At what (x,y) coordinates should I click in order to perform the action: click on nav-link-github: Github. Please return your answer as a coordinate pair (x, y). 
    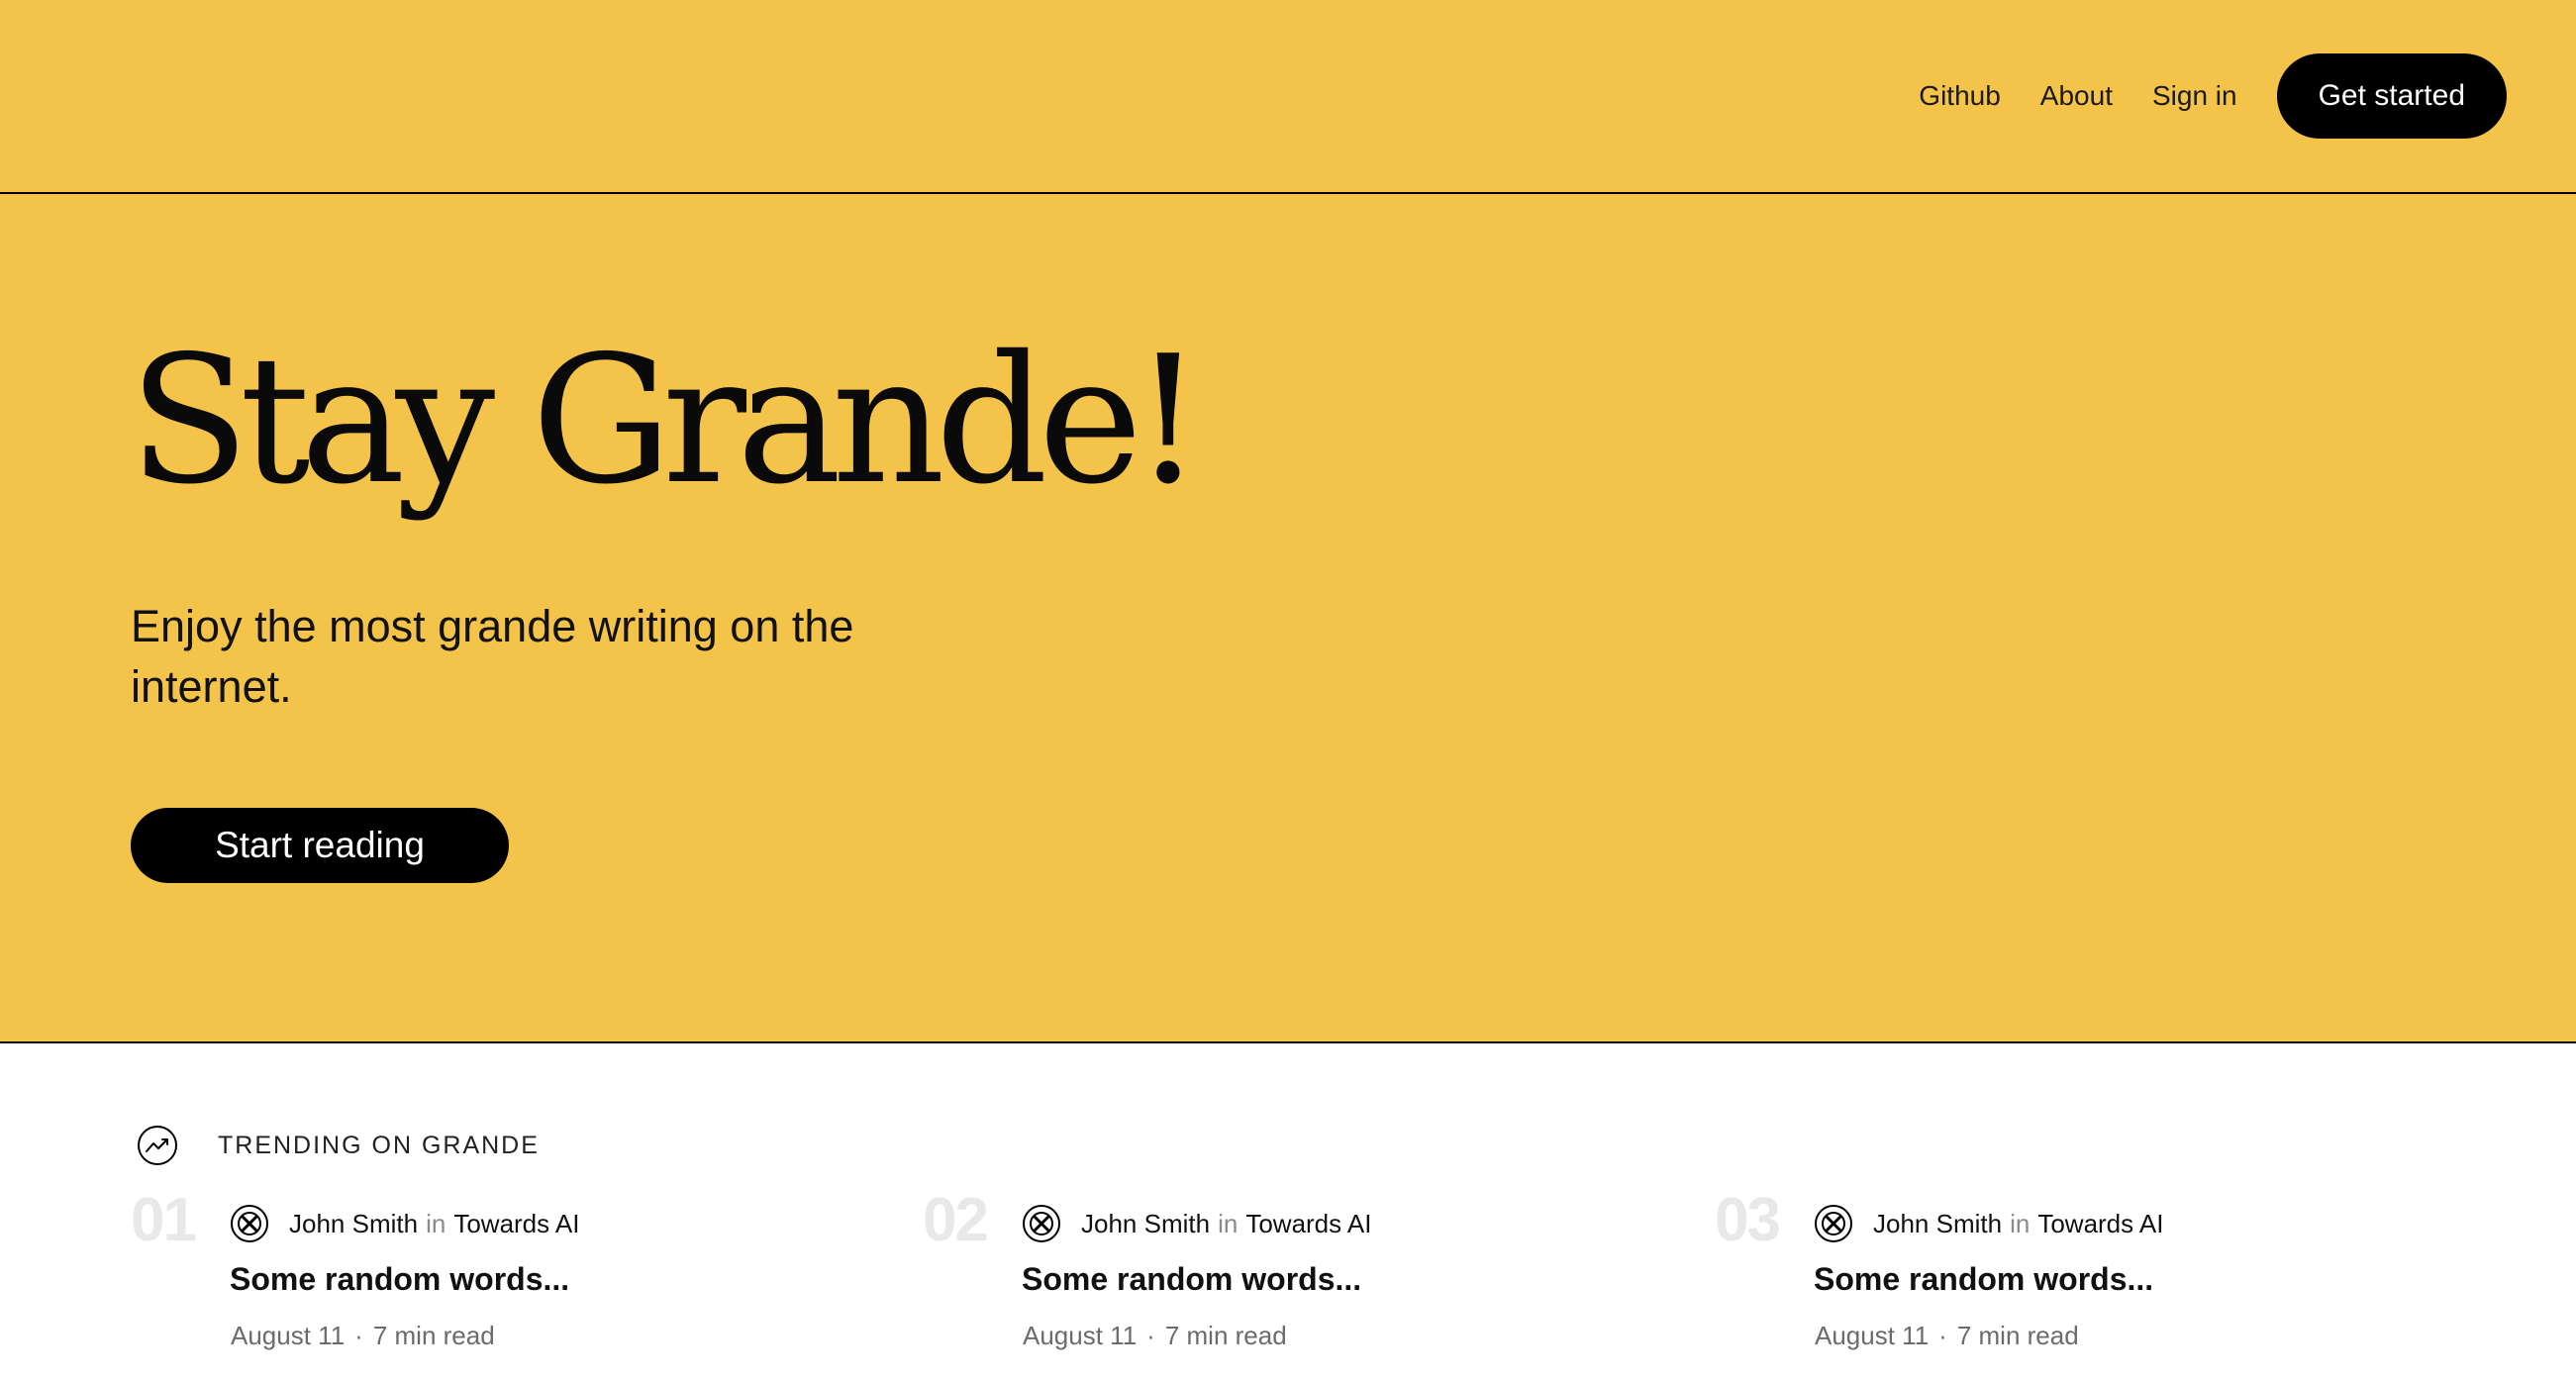
    Looking at the image, I should click on (1960, 96).